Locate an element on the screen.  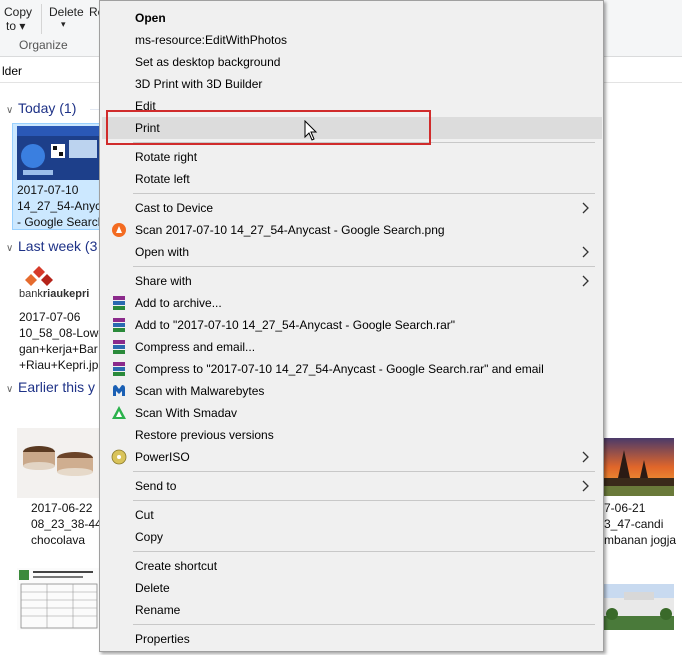
file-name-chocolava: 2017-06-22 08_23_38-44 chocolava is located at coordinates (66, 524).